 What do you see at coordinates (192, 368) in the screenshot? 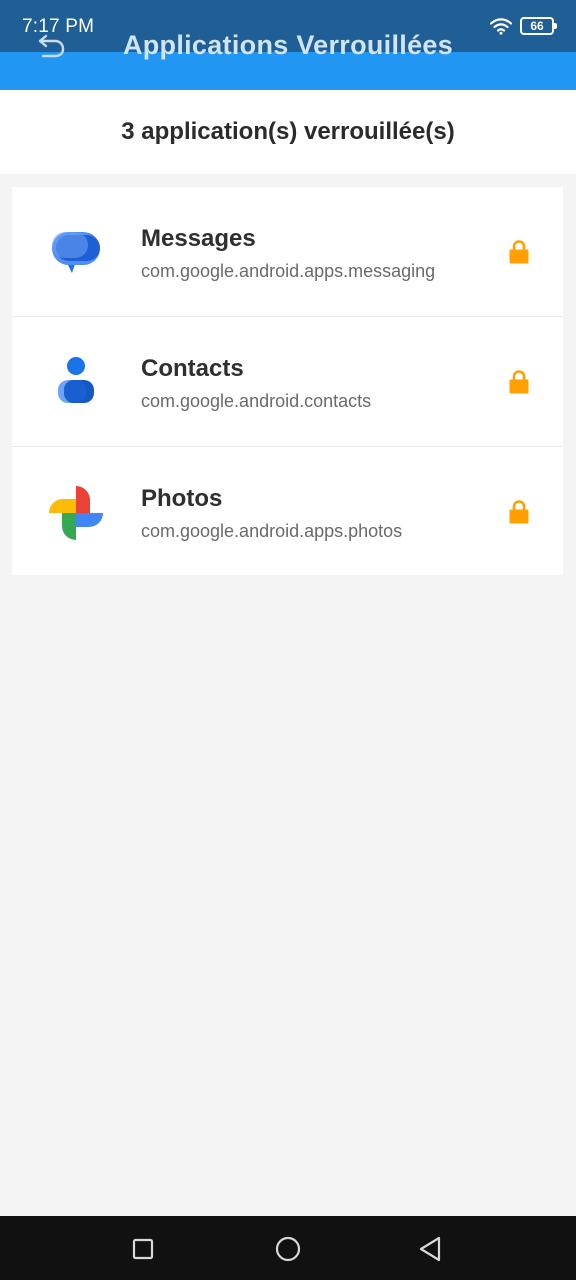
I see `app-name: Contacts` at bounding box center [192, 368].